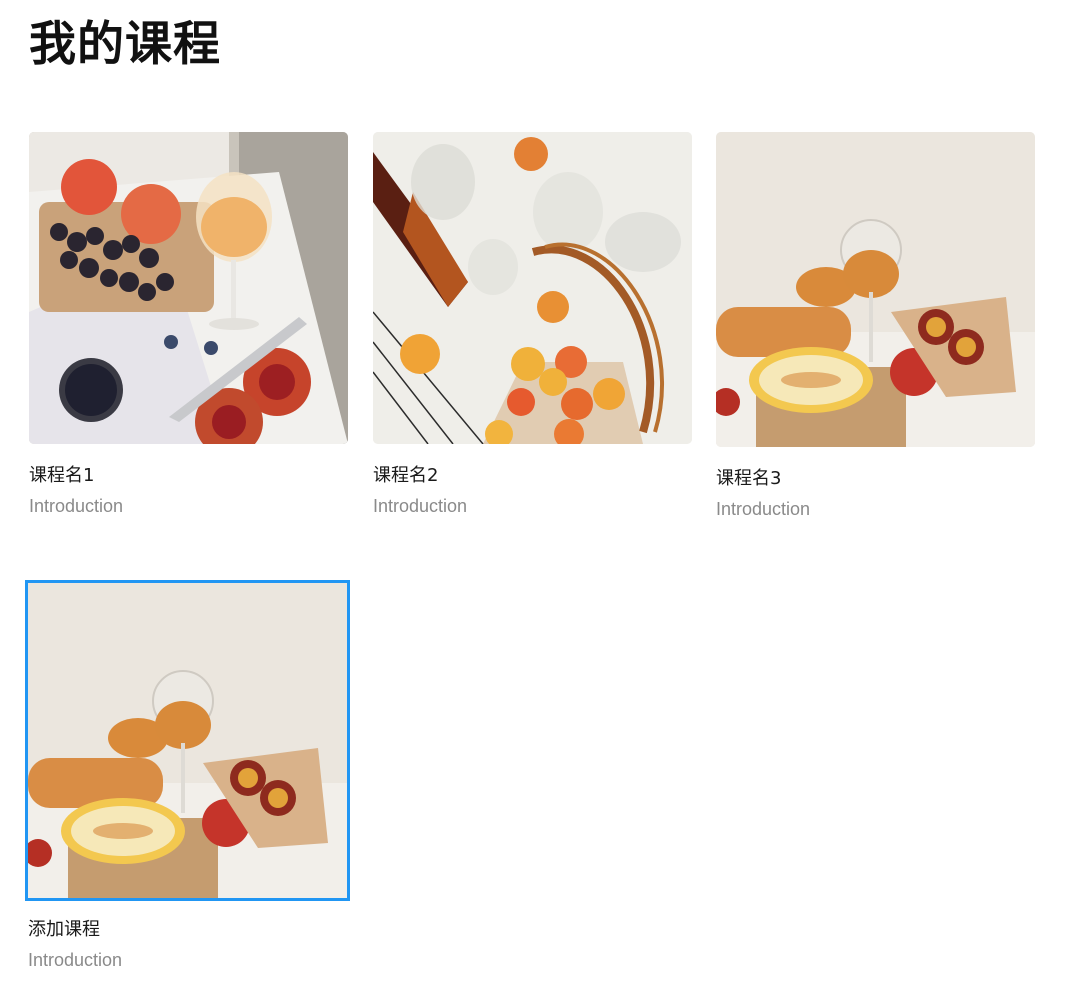 The image size is (1077, 990). What do you see at coordinates (125, 44) in the screenshot?
I see `page-title: 我的课程` at bounding box center [125, 44].